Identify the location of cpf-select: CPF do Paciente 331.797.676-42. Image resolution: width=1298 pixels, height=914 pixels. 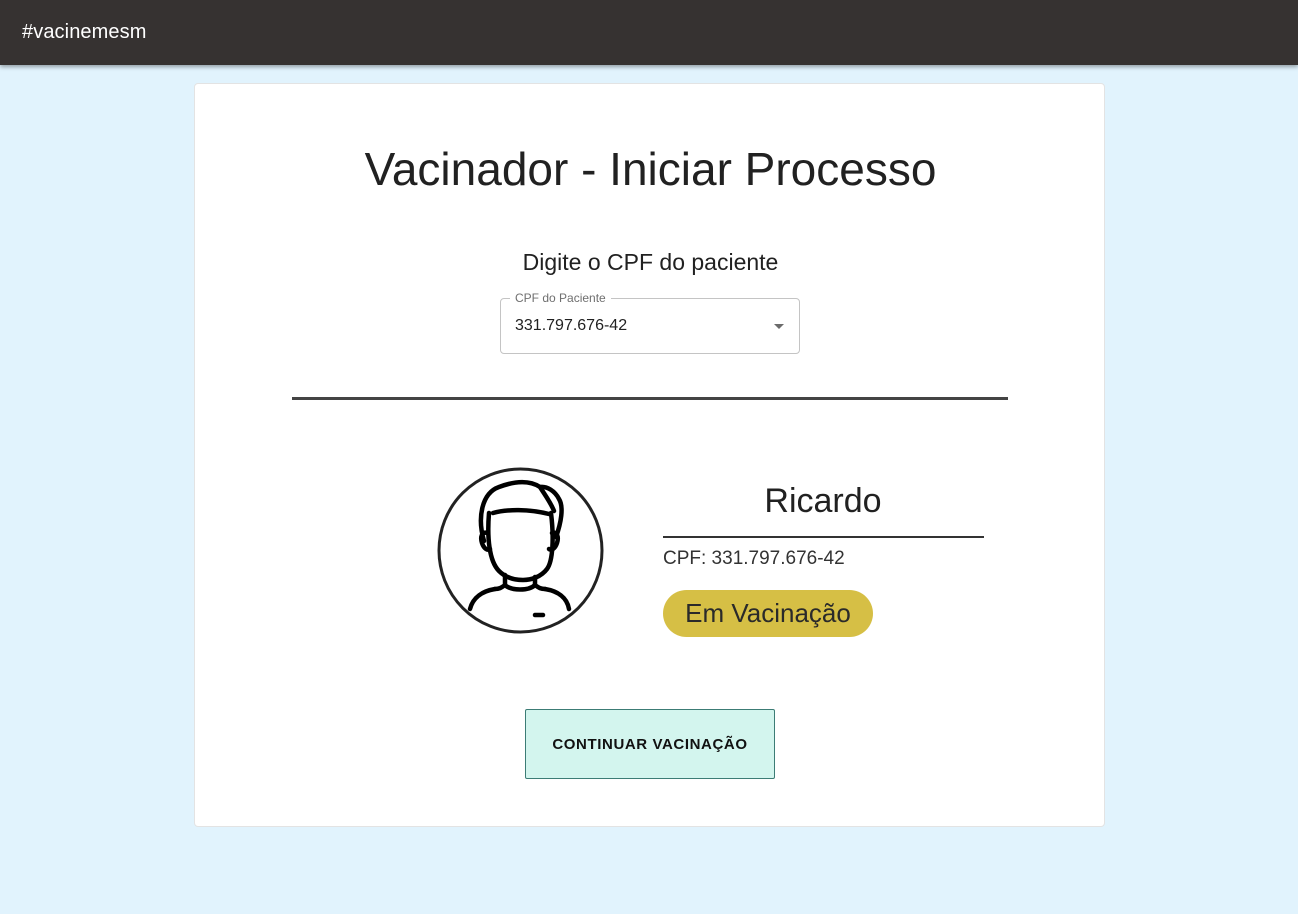
(650, 322).